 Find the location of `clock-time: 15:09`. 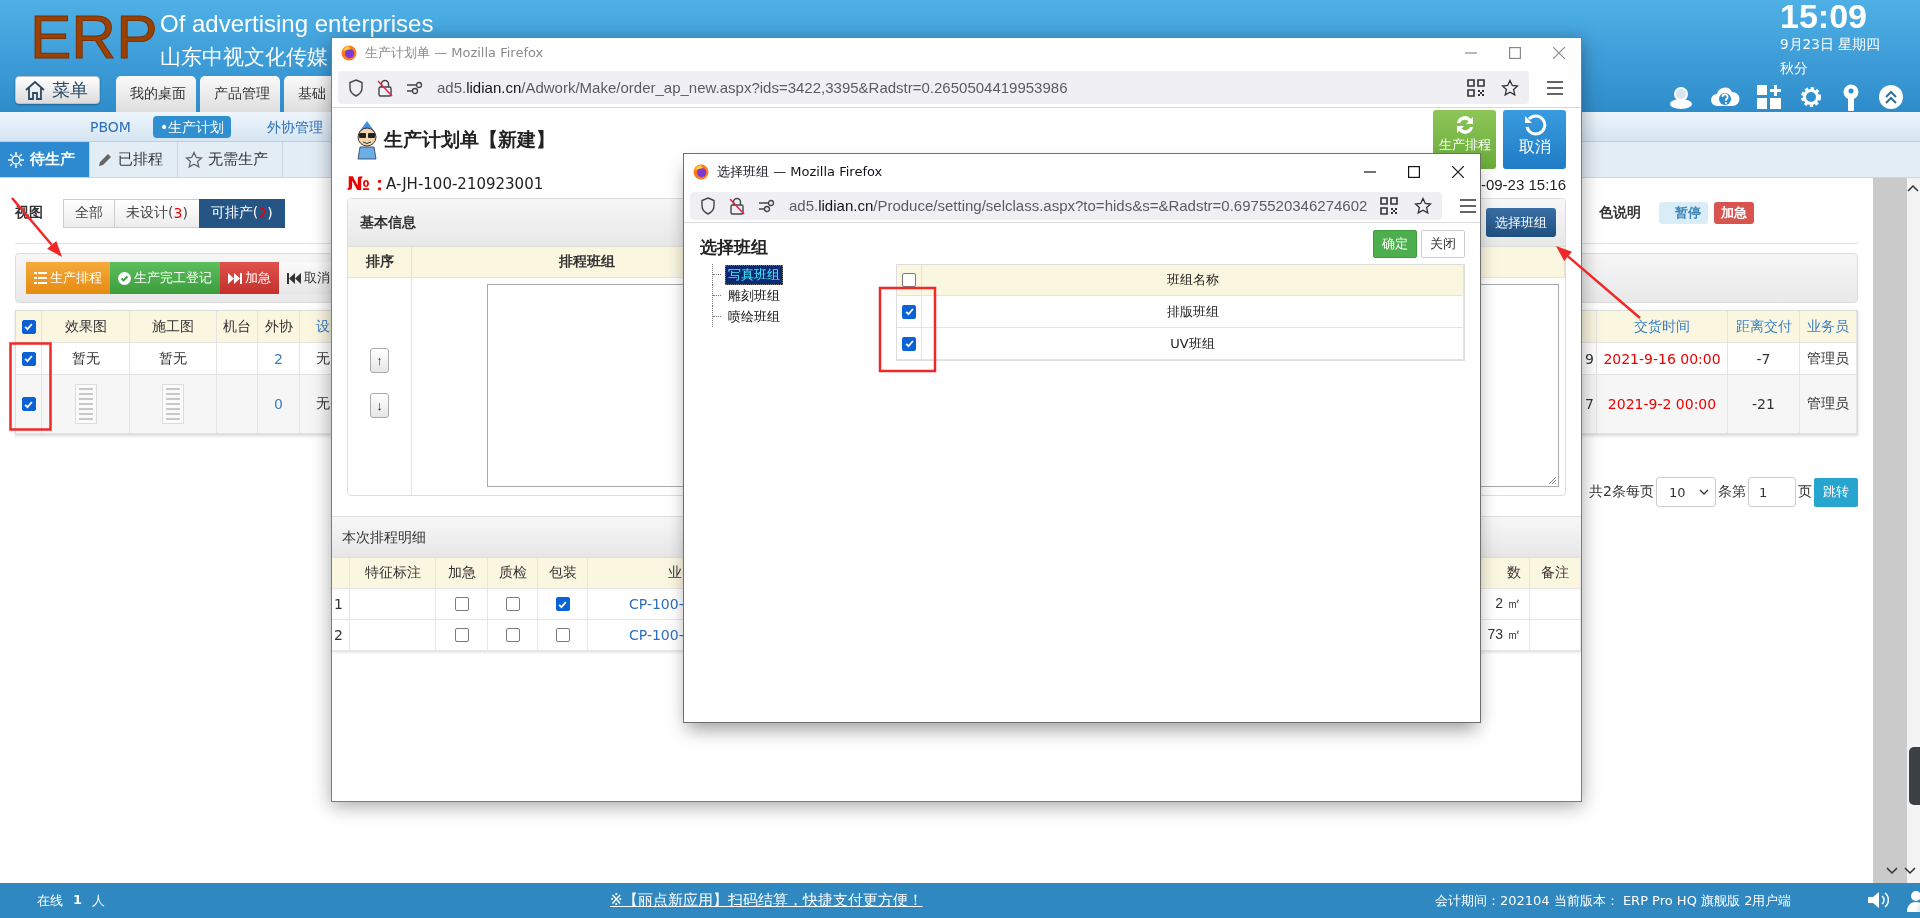

clock-time: 15:09 is located at coordinates (1823, 16).